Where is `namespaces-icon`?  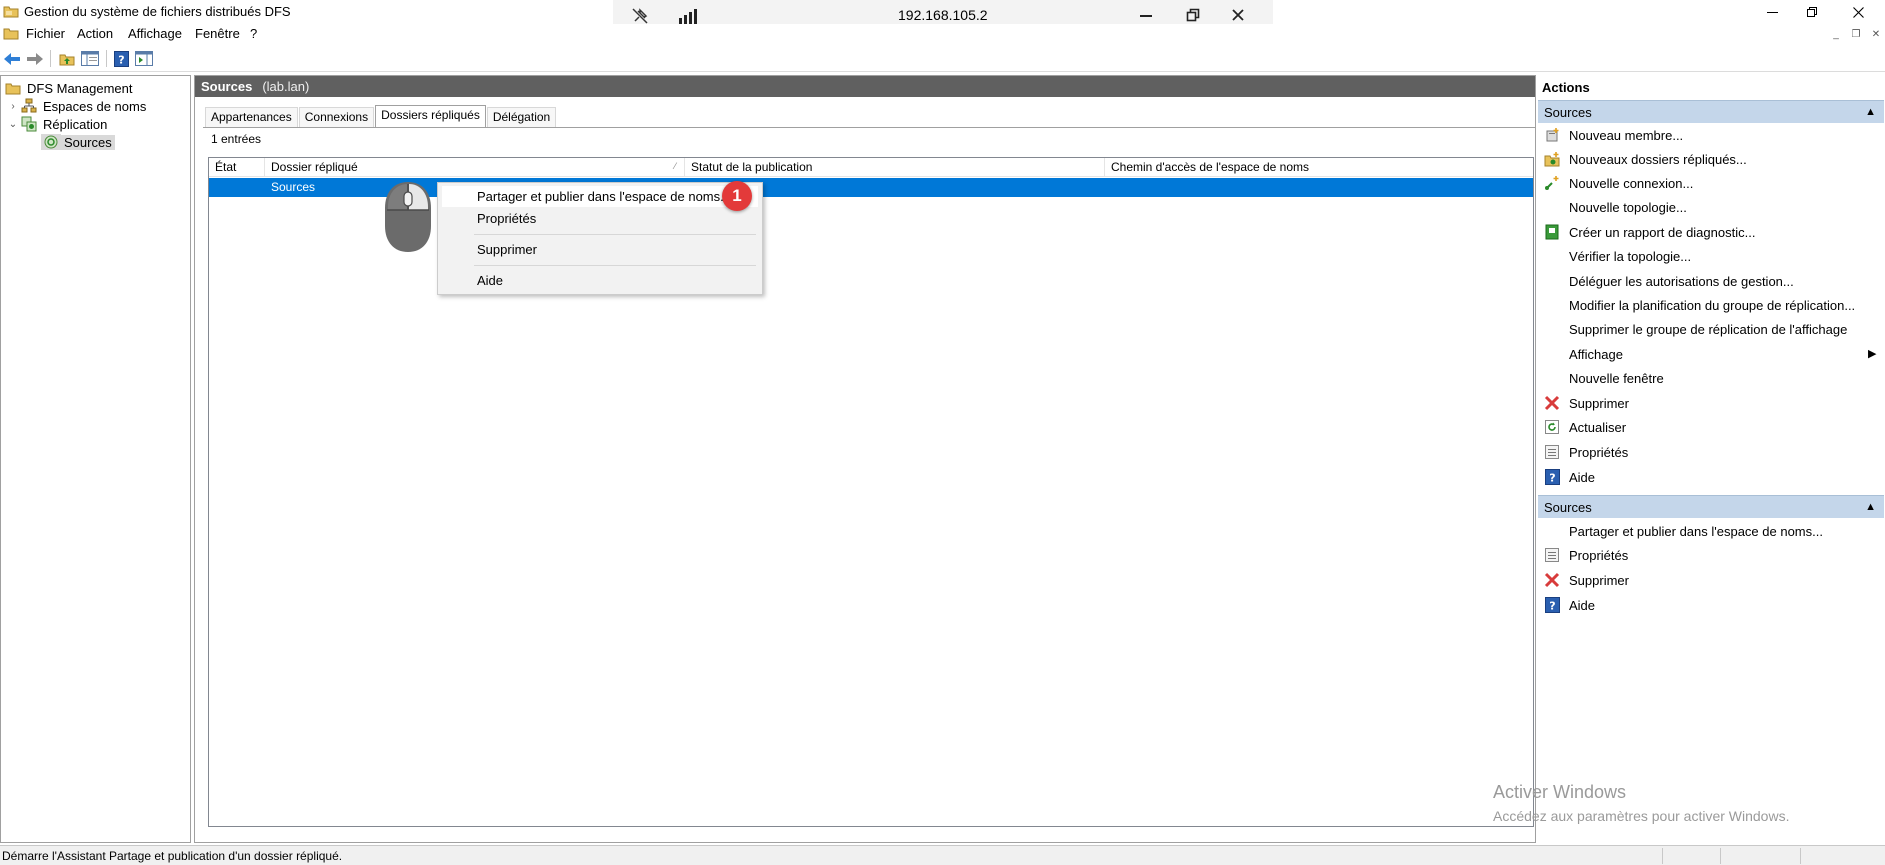 namespaces-icon is located at coordinates (29, 106).